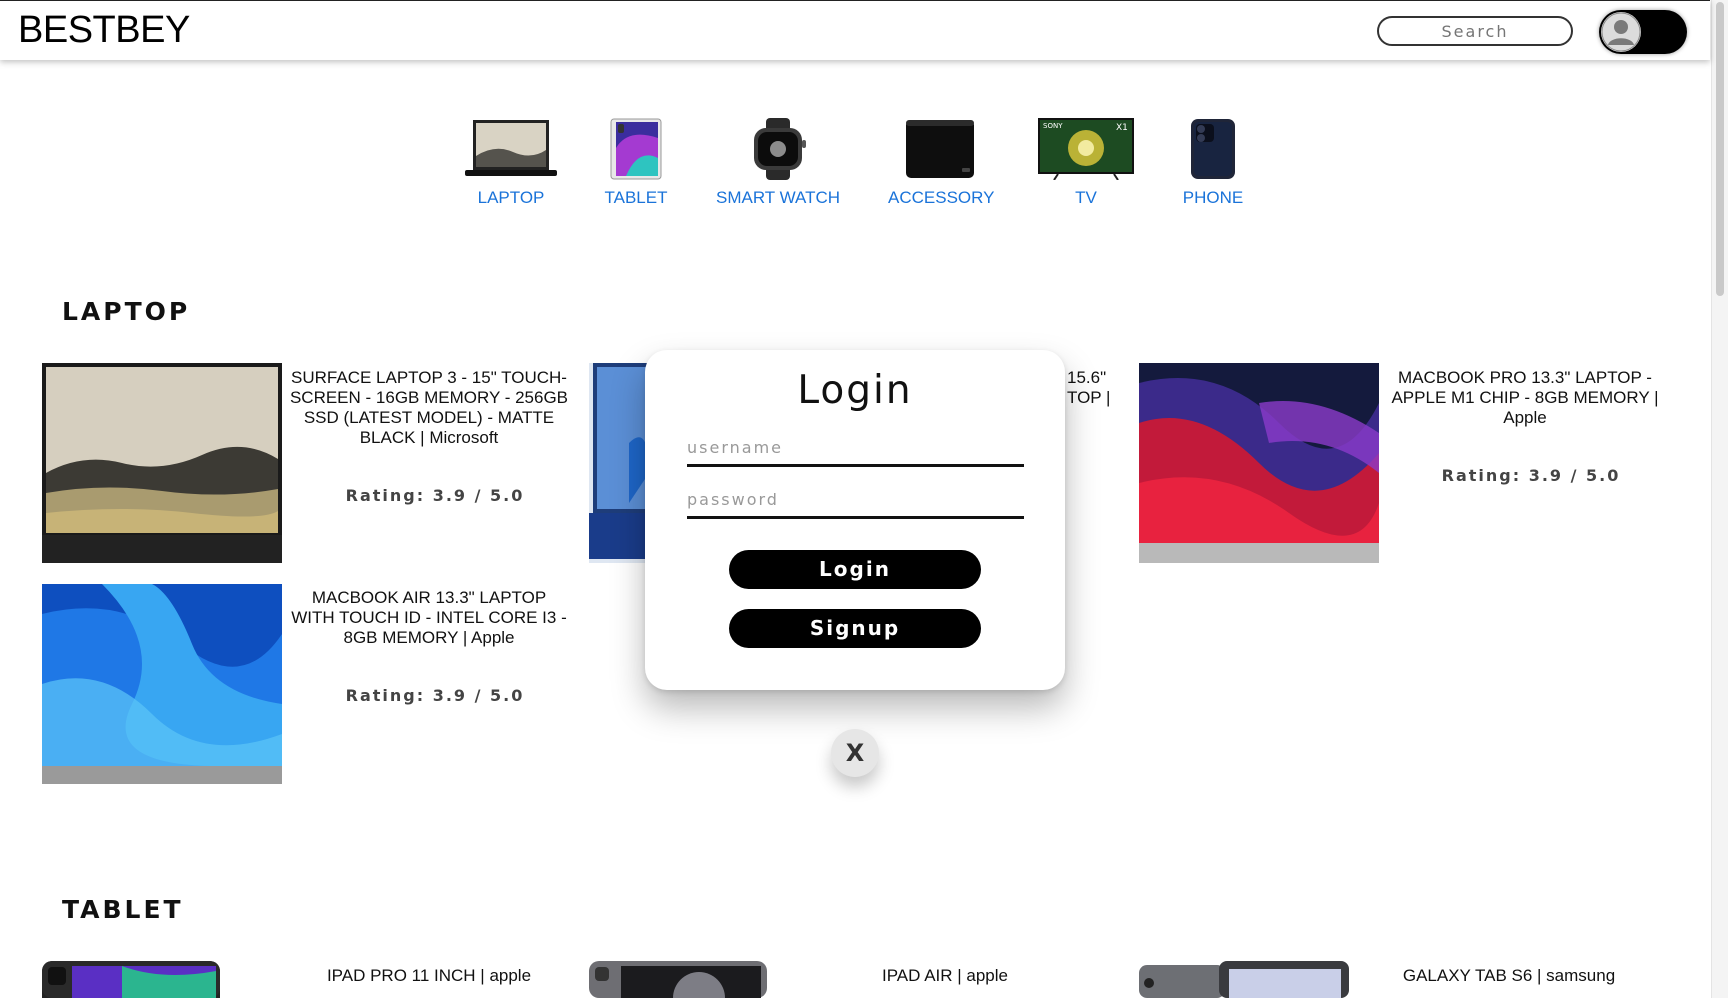 The width and height of the screenshot is (1728, 998). Describe the element at coordinates (855, 753) in the screenshot. I see `close-modal-button: X` at that location.